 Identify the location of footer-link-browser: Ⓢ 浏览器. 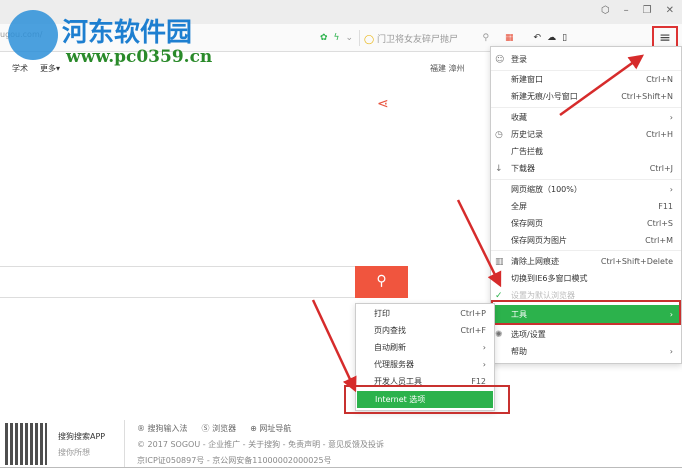
(219, 428).